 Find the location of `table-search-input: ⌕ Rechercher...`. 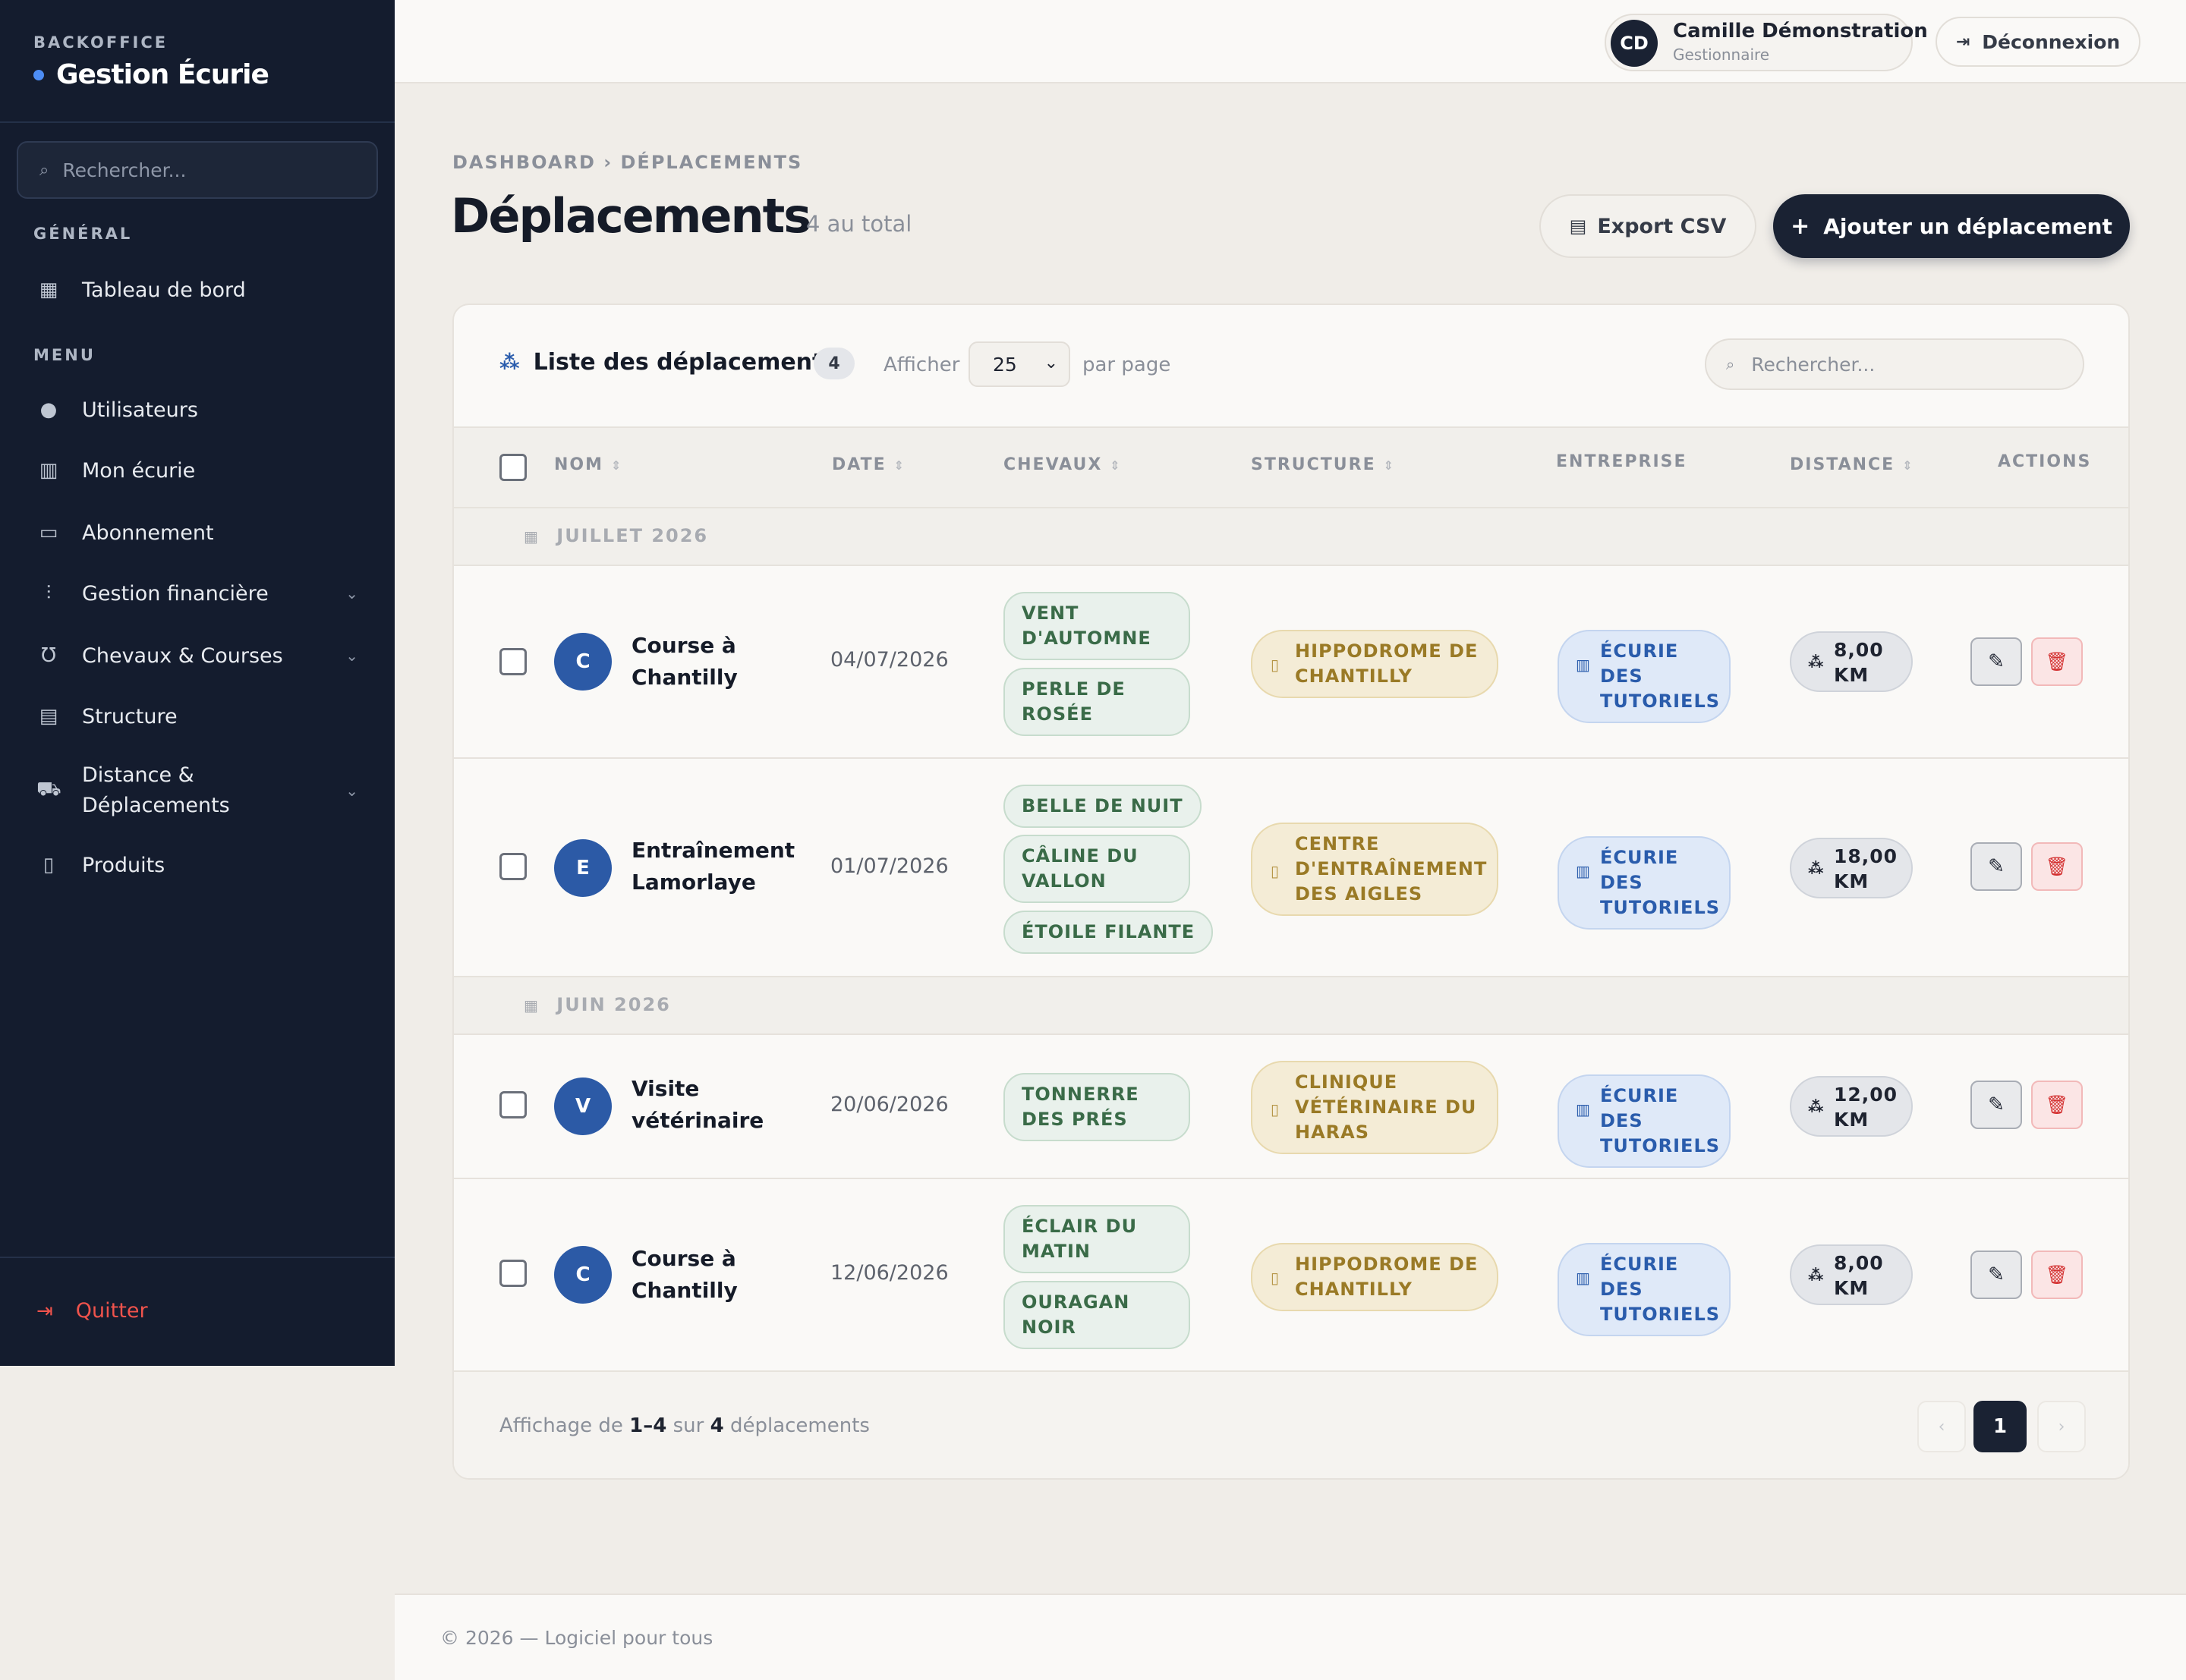

table-search-input: ⌕ Rechercher... is located at coordinates (1895, 364).